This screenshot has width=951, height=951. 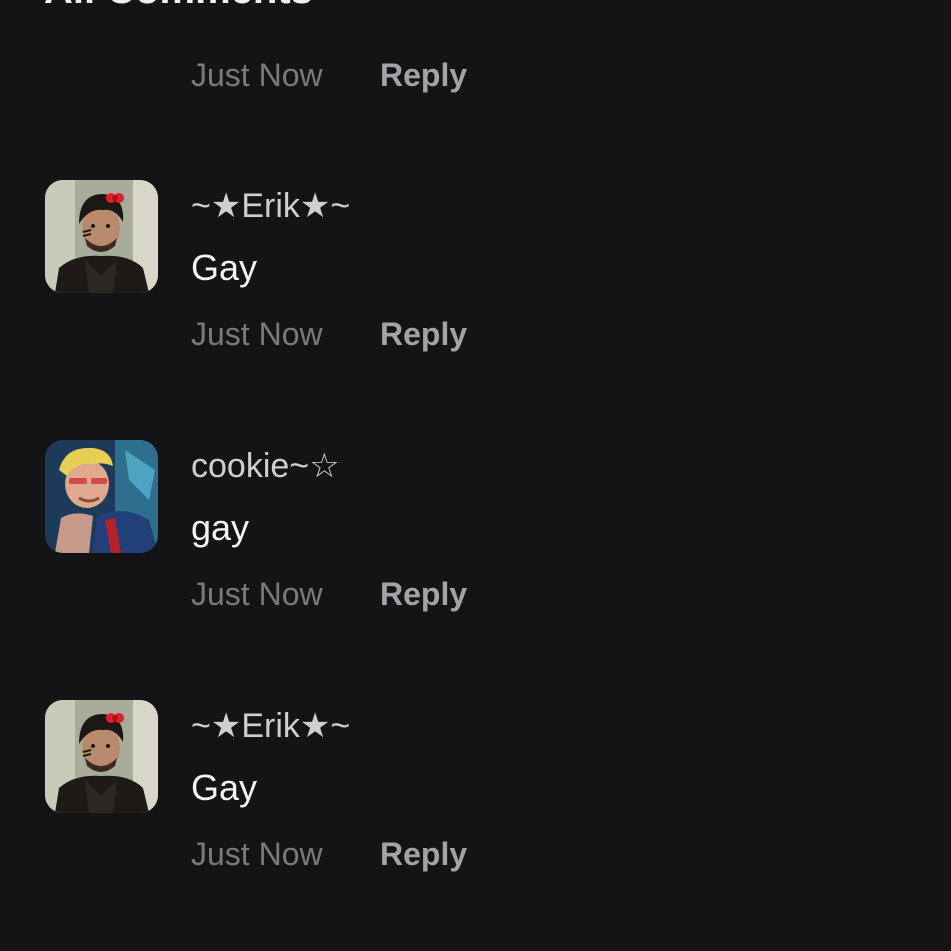 What do you see at coordinates (265, 466) in the screenshot?
I see `comment-author: cookie~☆` at bounding box center [265, 466].